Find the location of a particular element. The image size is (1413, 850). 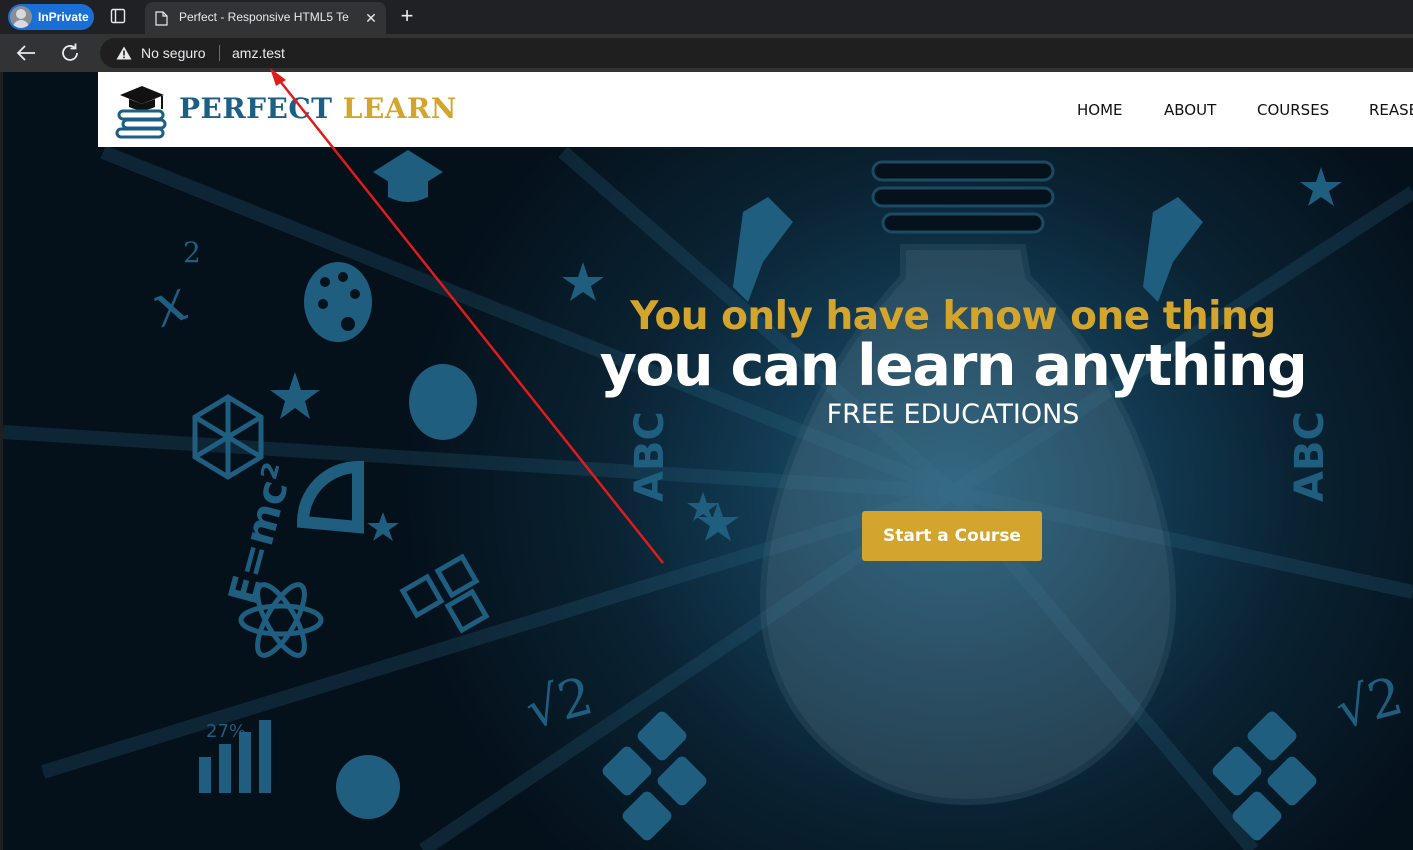

inprivate-label: InPrivate is located at coordinates (63, 17).